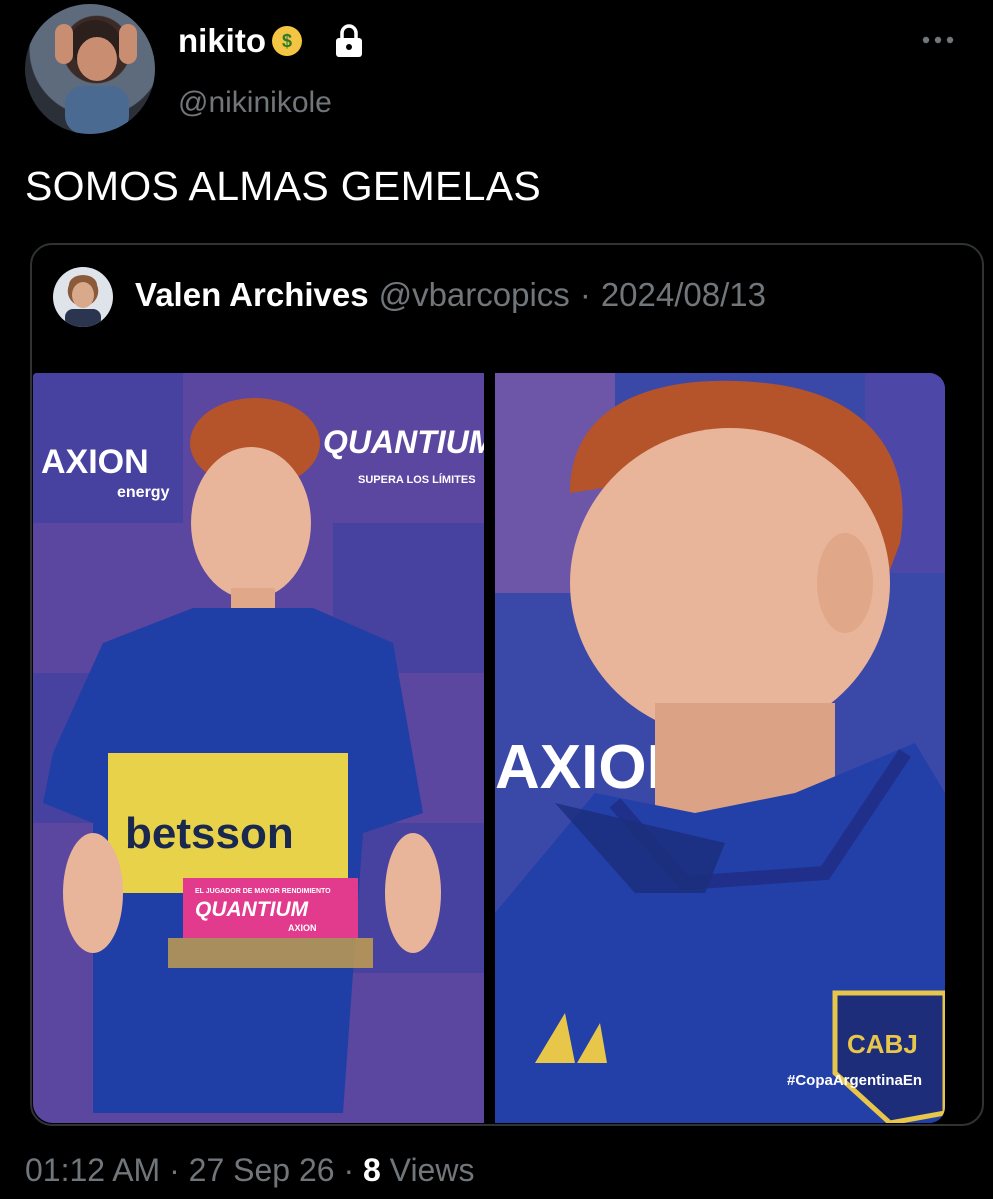 Image resolution: width=993 pixels, height=1199 pixels. Describe the element at coordinates (417, 479) in the screenshot. I see `left-brand-quantium-sub: SUPERA LOS LÍMITES` at that location.